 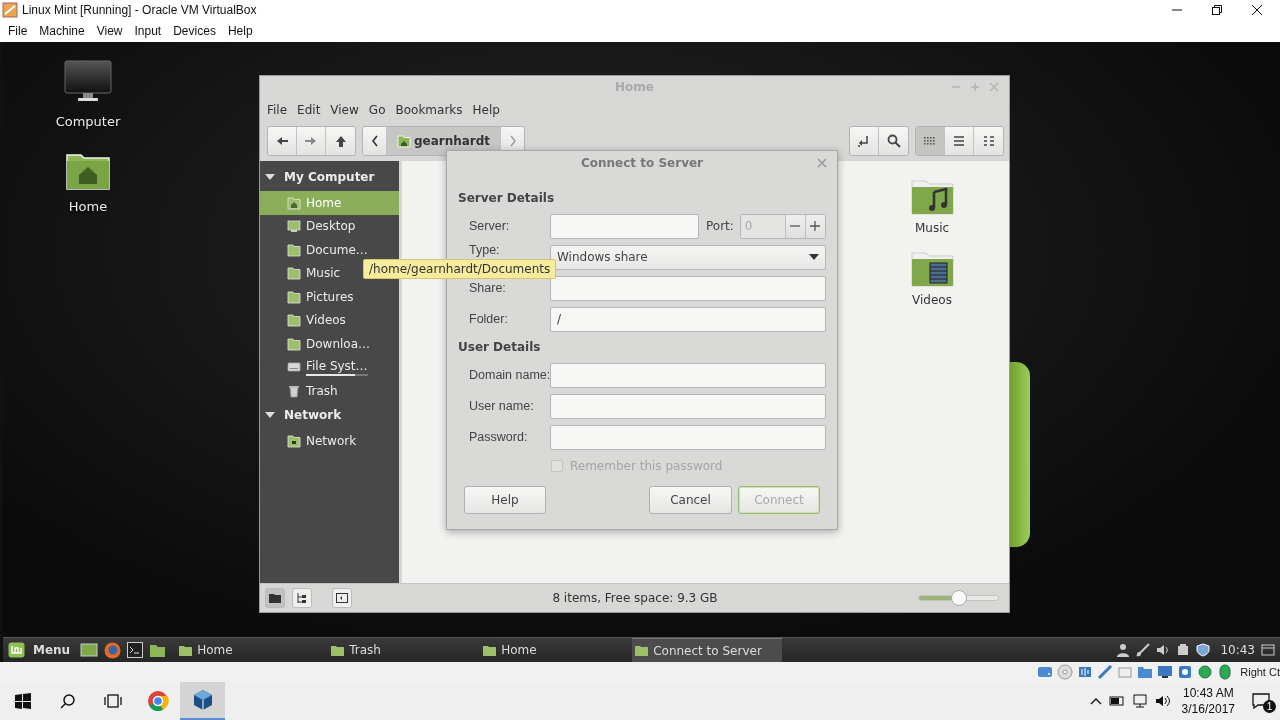 What do you see at coordinates (202, 701) in the screenshot?
I see `taskbar-app-button` at bounding box center [202, 701].